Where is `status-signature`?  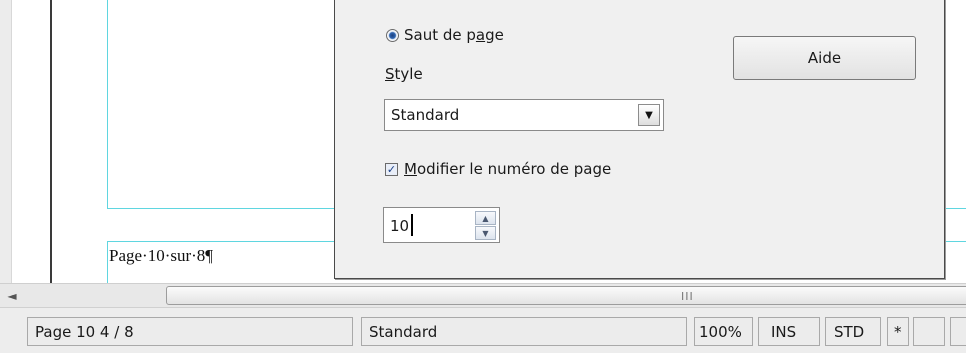 status-signature is located at coordinates (929, 331).